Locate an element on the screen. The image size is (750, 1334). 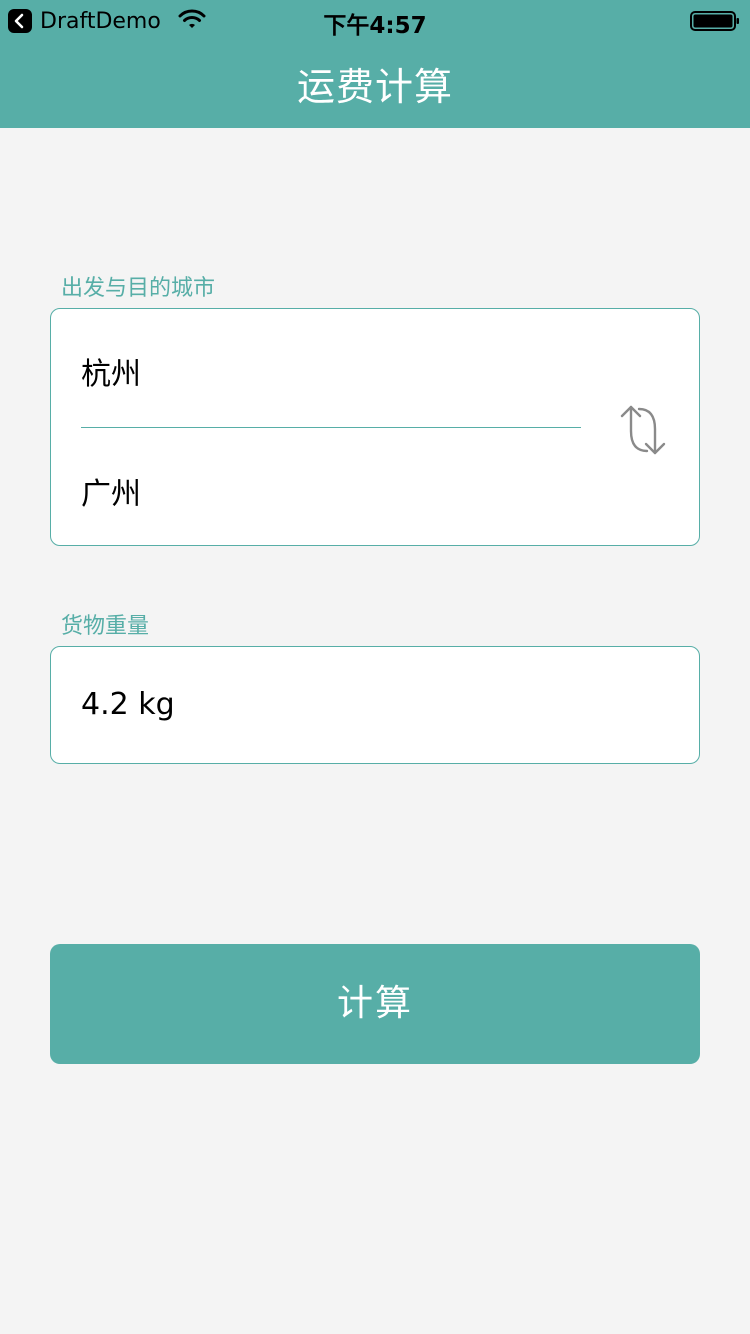
weight-section-label: 货物重量 is located at coordinates (105, 626).